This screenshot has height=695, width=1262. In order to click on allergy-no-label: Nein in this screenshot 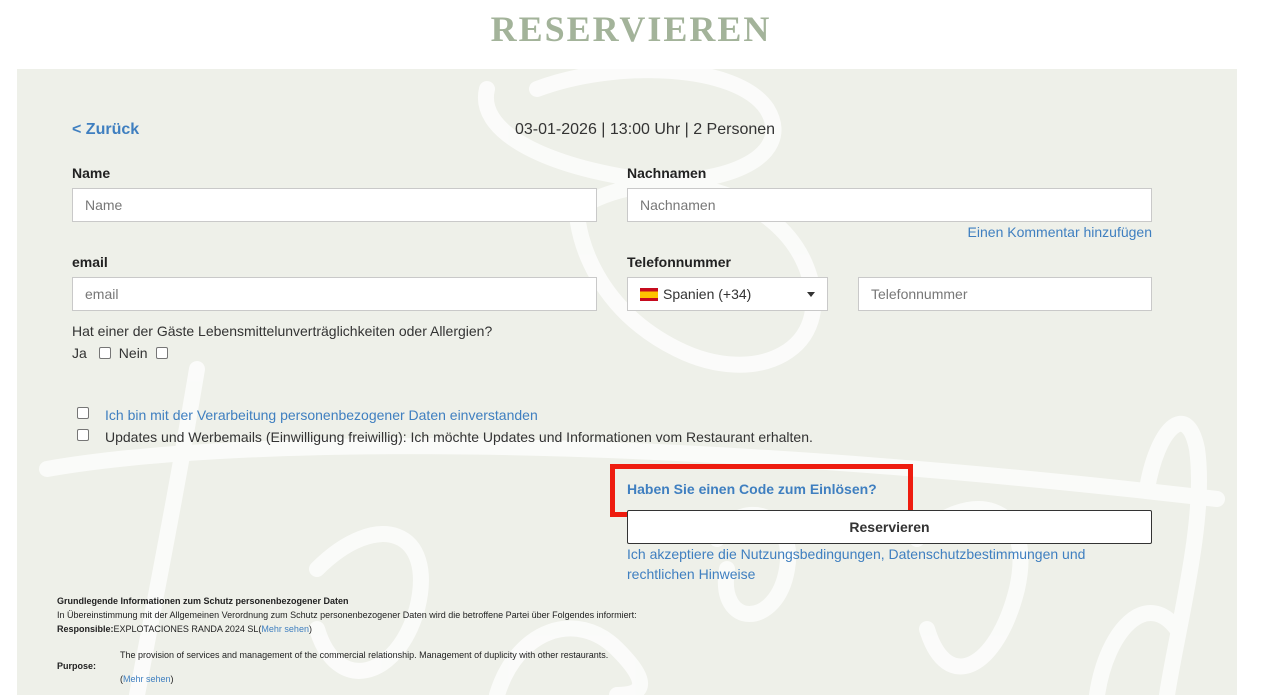, I will do `click(133, 353)`.